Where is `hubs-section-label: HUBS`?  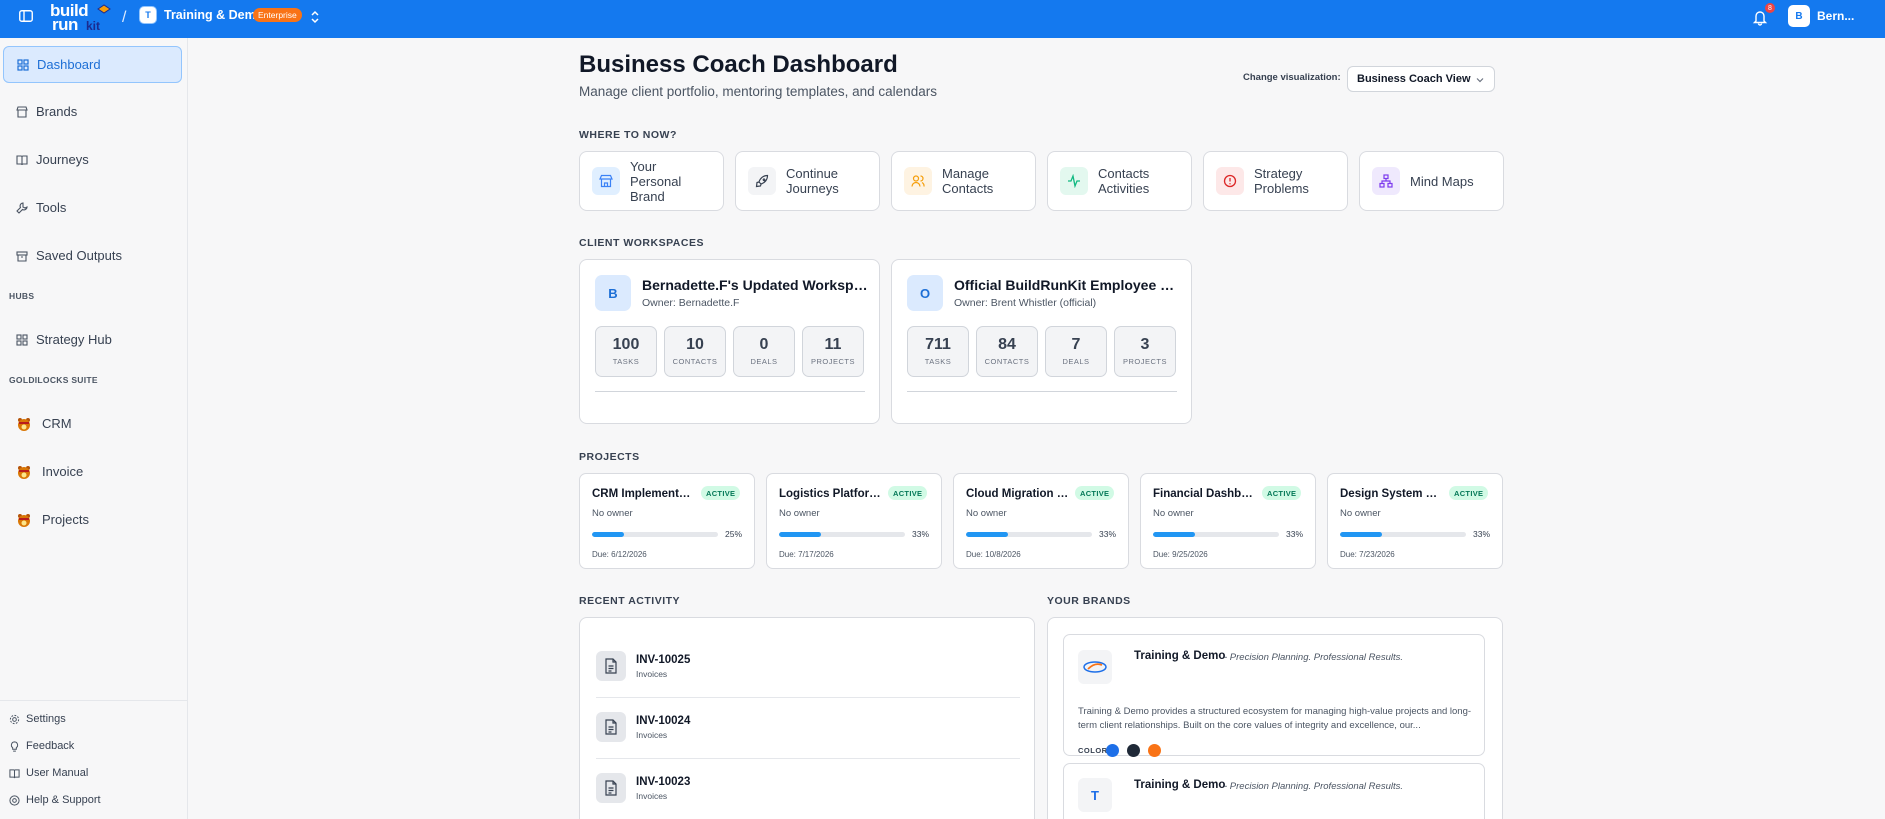 hubs-section-label: HUBS is located at coordinates (22, 296).